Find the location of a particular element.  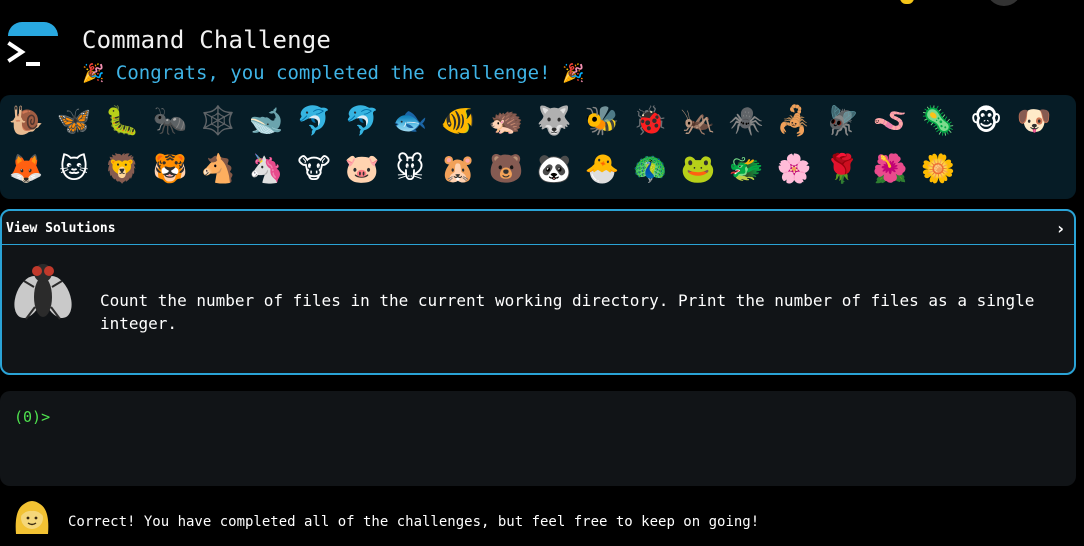

animal-badge-icon: 🐌 is located at coordinates (26, 120).